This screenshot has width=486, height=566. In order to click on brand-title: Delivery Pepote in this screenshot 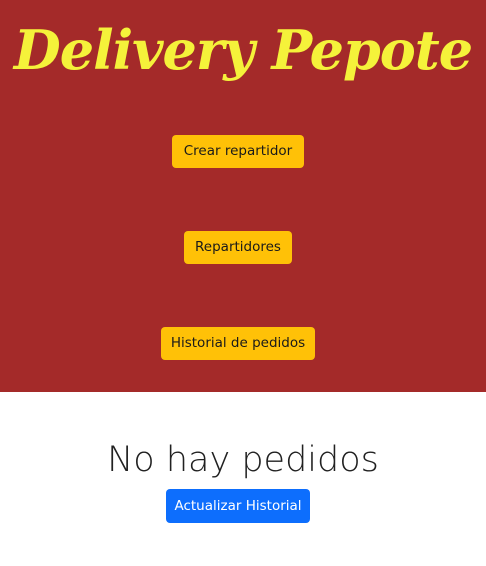, I will do `click(243, 50)`.